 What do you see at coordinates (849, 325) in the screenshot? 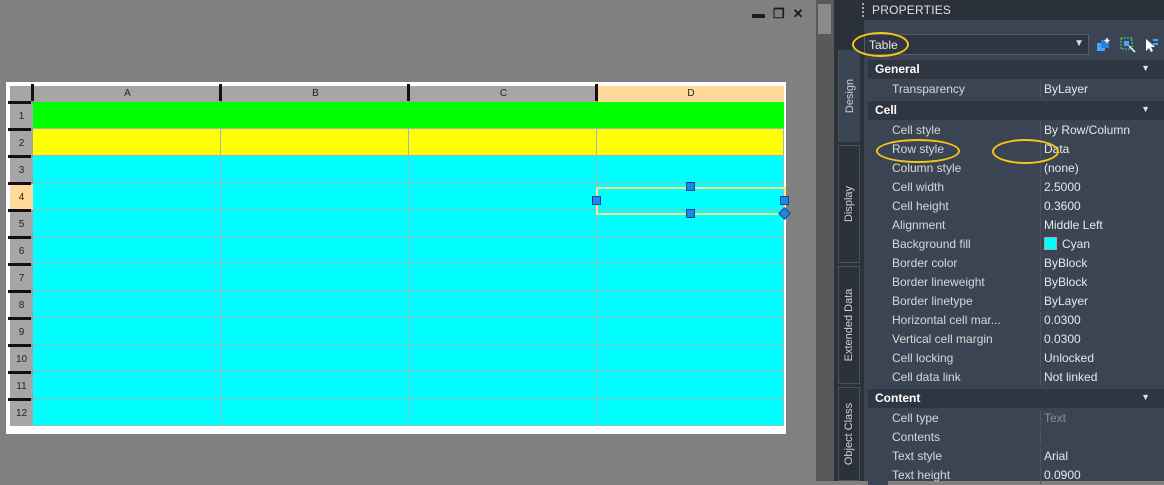
I see `tab-extended-data: Extended Data` at bounding box center [849, 325].